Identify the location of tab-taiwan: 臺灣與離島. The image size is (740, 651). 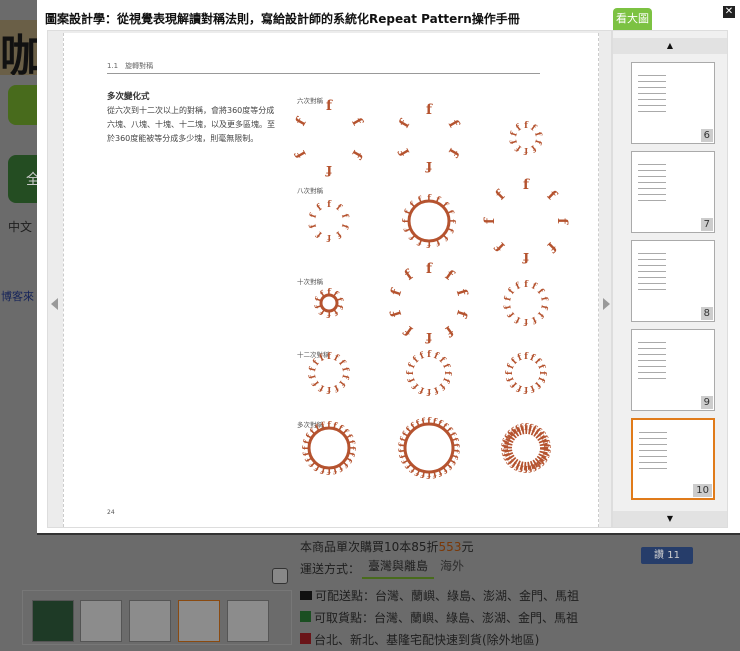
(398, 568).